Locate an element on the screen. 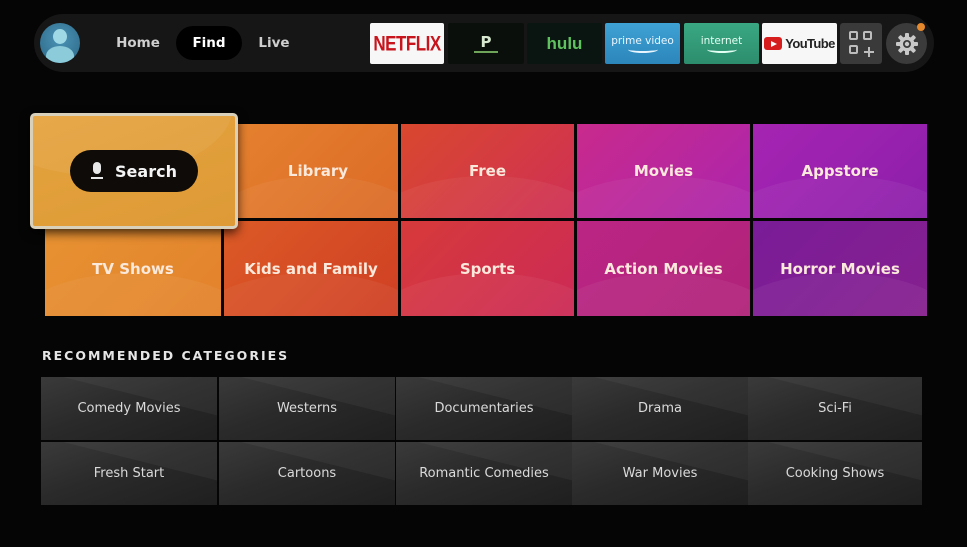  tile-label: Kids and Family is located at coordinates (311, 268).